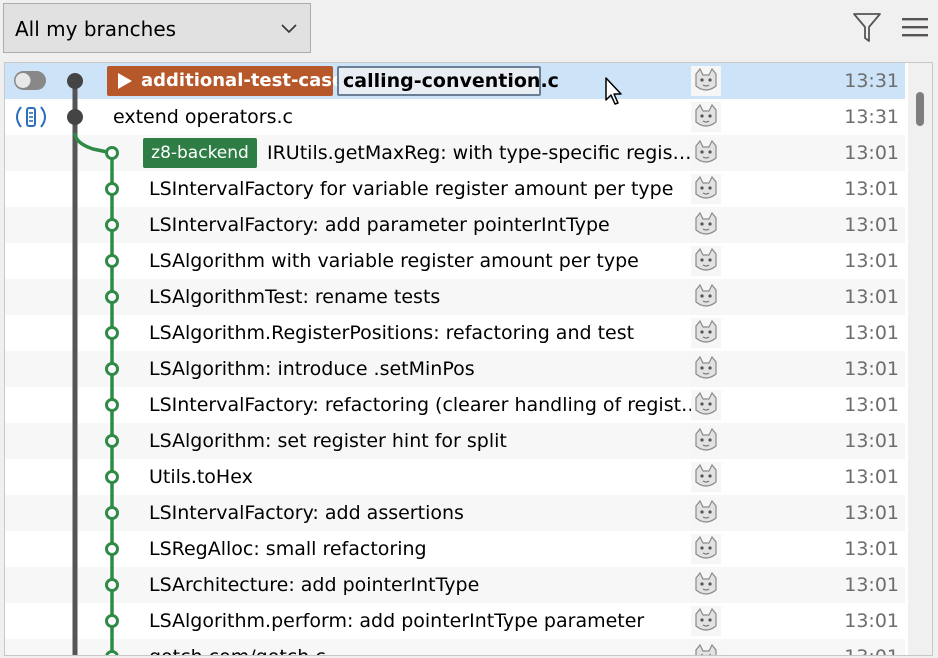 The height and width of the screenshot is (658, 938). What do you see at coordinates (613, 91) in the screenshot?
I see `mouse-cursor-icon` at bounding box center [613, 91].